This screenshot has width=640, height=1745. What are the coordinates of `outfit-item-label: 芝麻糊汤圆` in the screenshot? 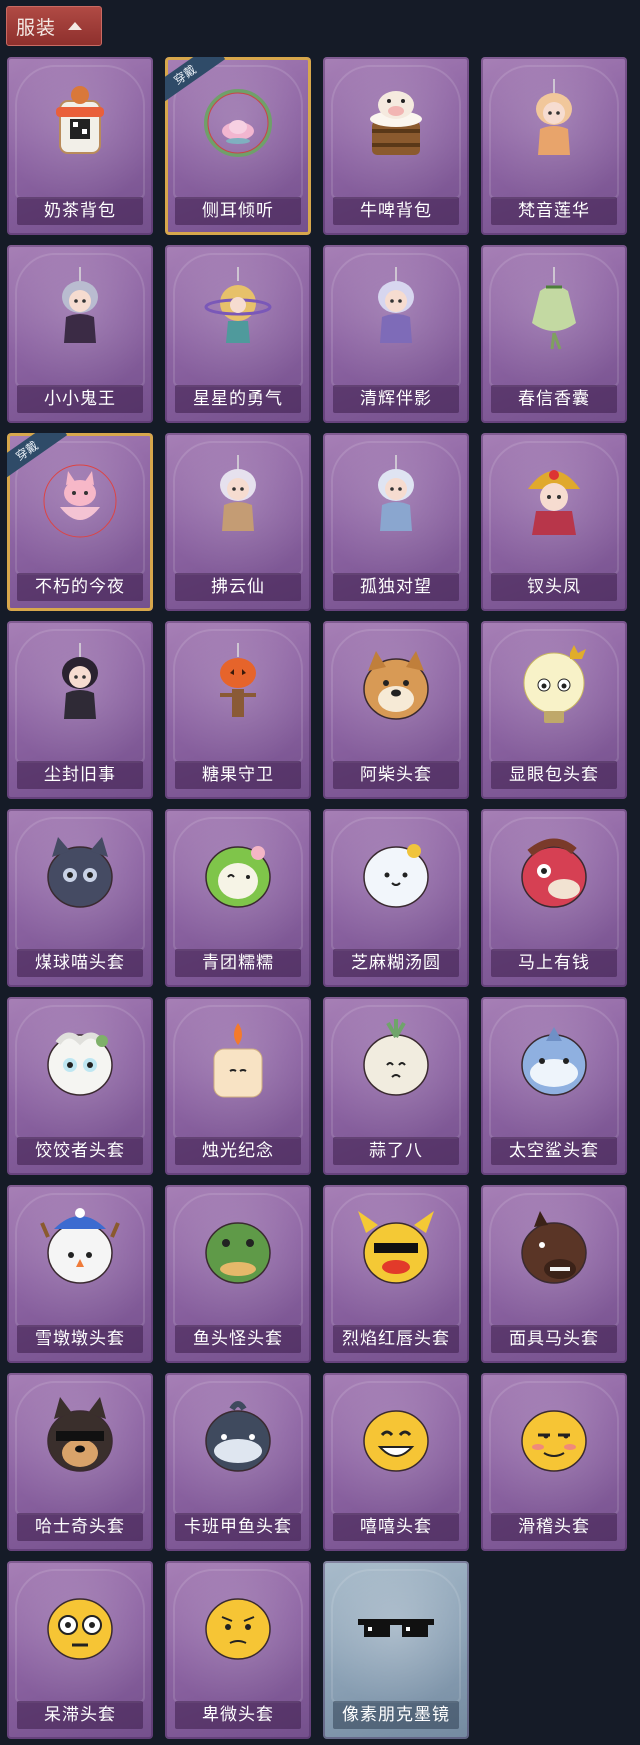 It's located at (396, 963).